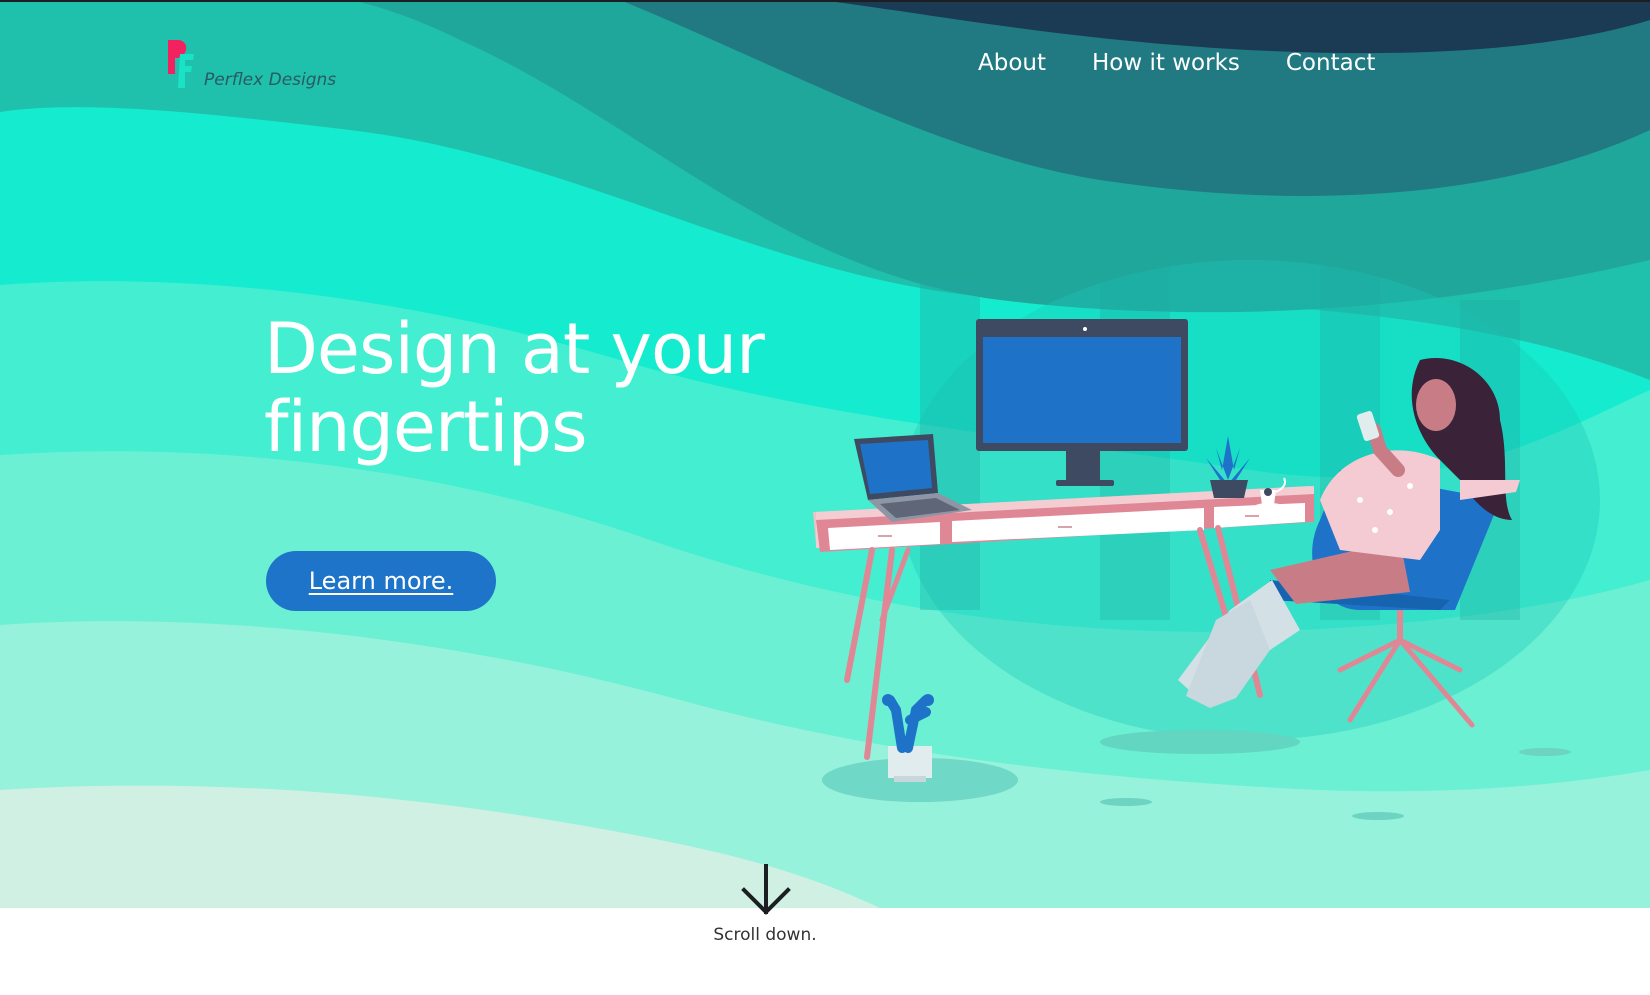 This screenshot has height=995, width=1650. Describe the element at coordinates (1330, 63) in the screenshot. I see `nav-link-contact: Contact` at that location.